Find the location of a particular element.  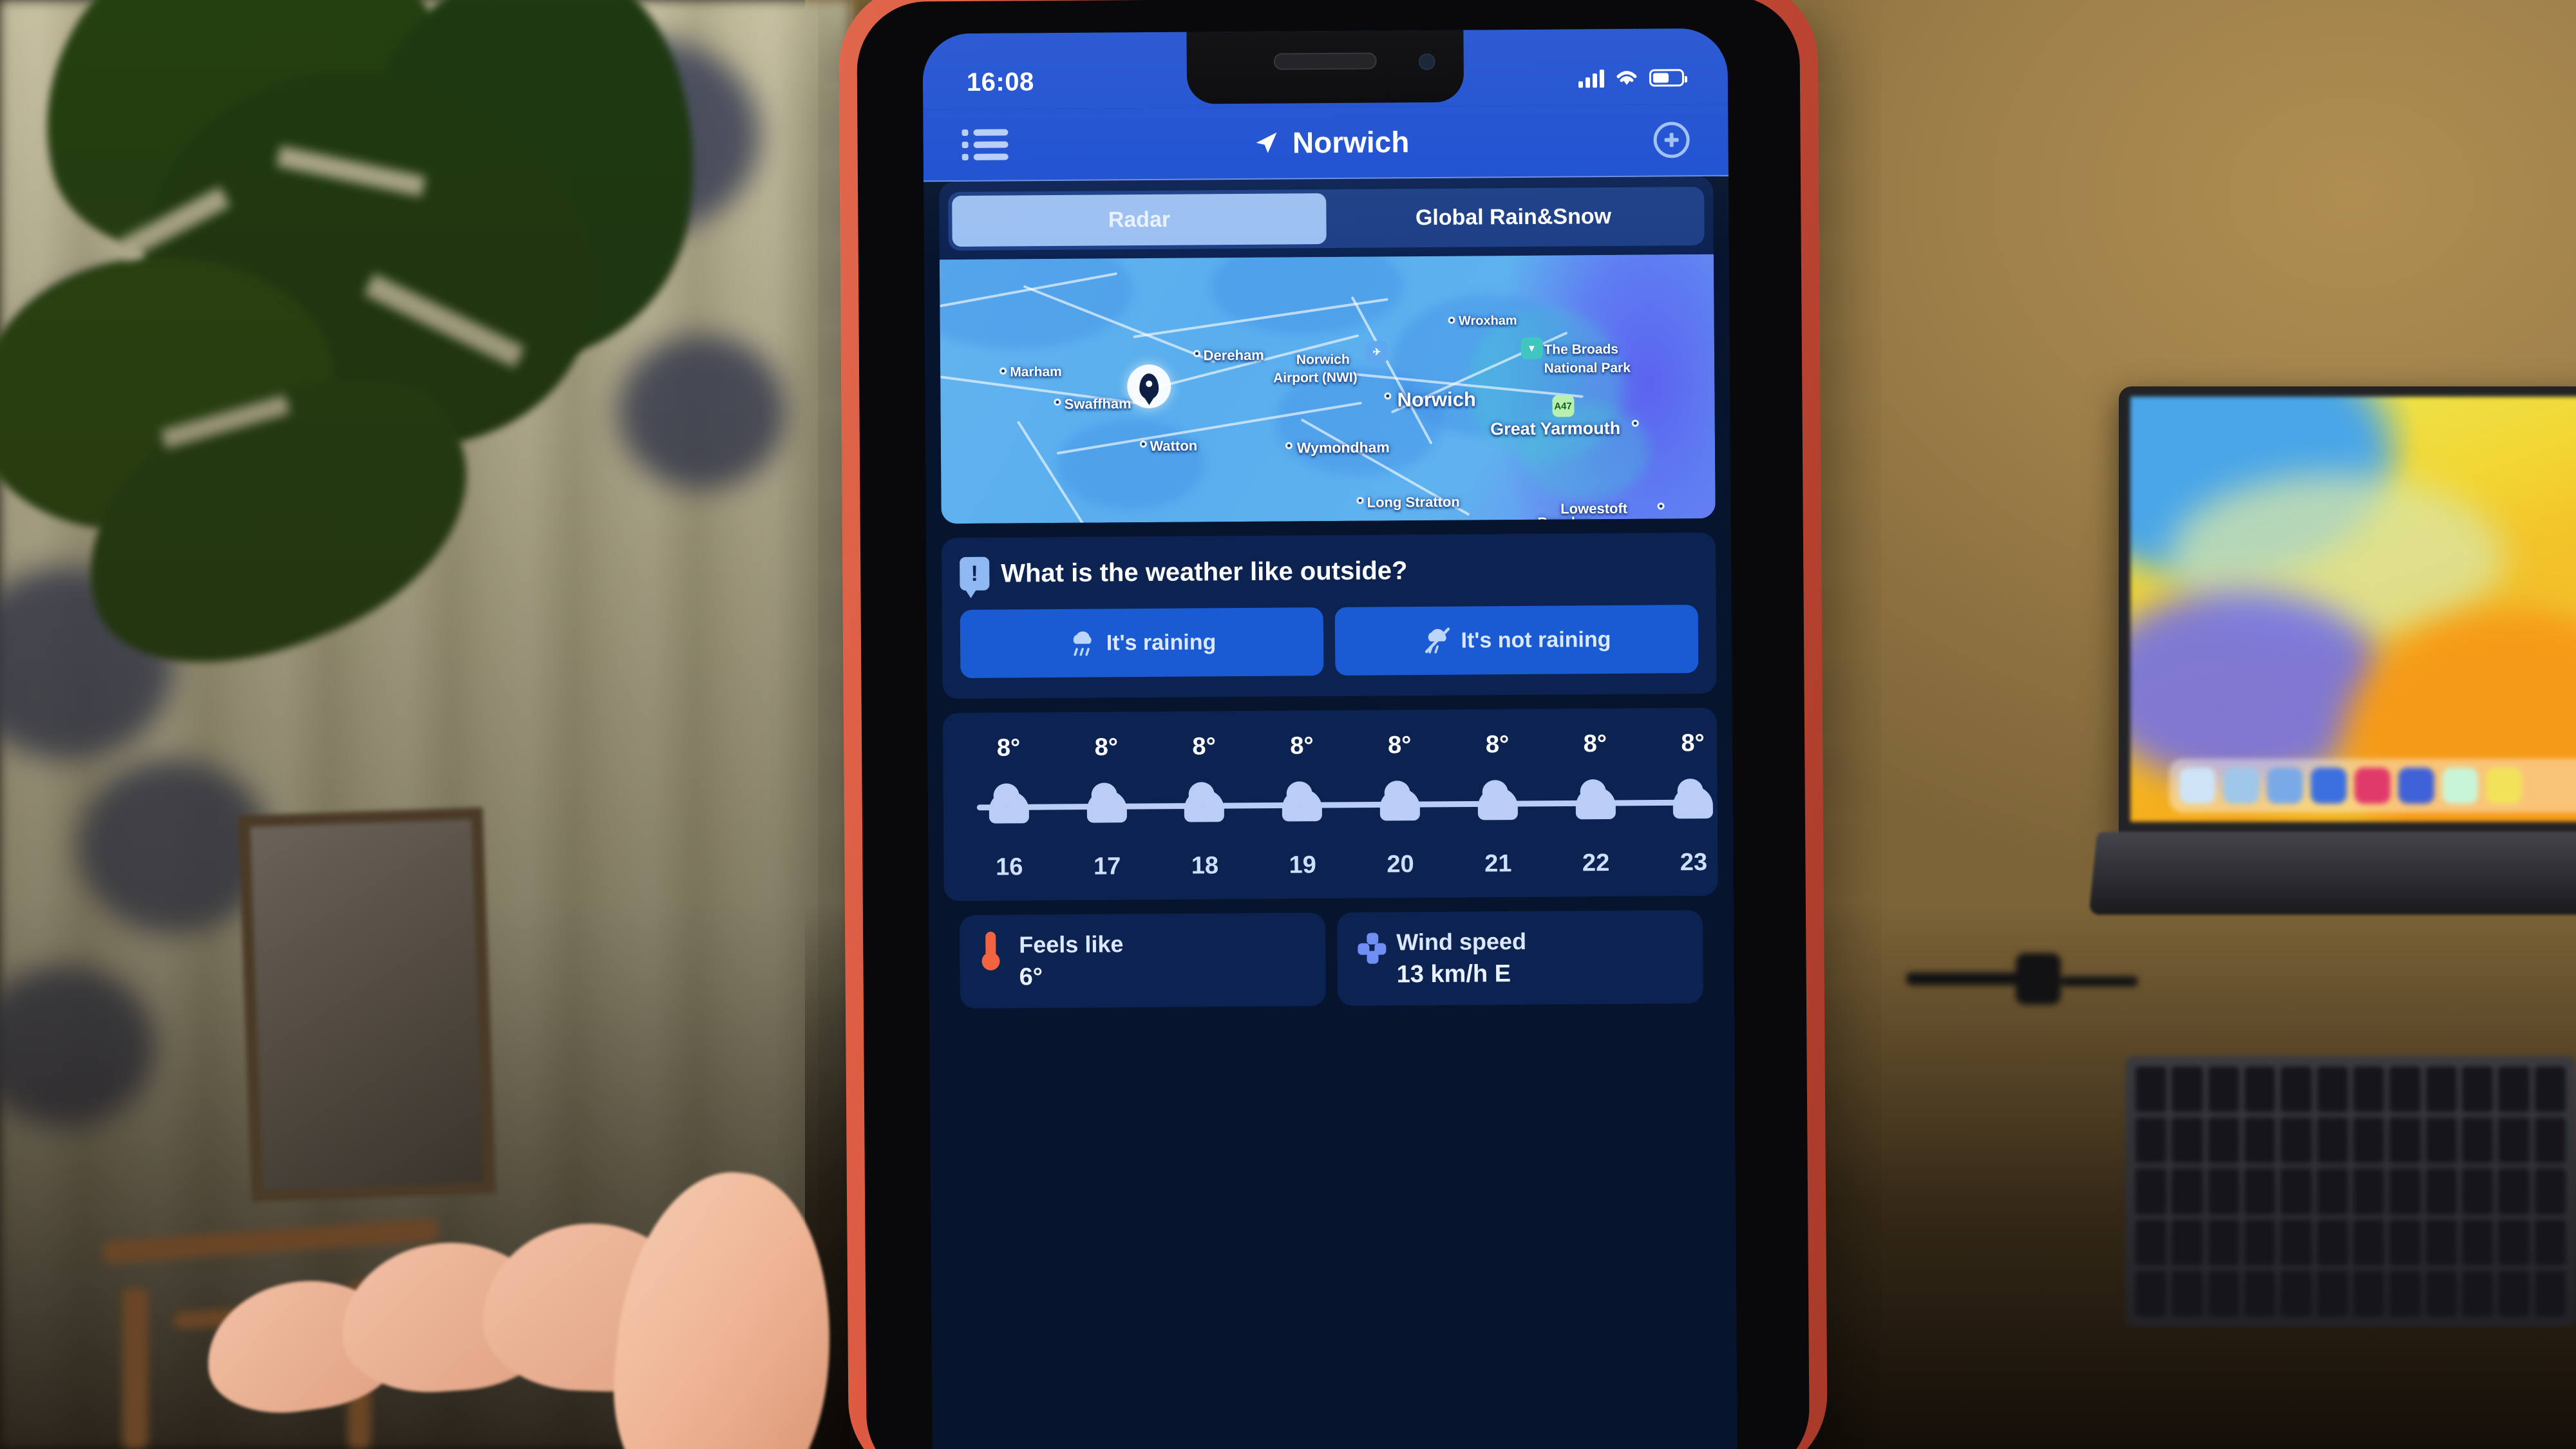

wind-speed-card: Wind speed 13 km/h E is located at coordinates (1519, 957).